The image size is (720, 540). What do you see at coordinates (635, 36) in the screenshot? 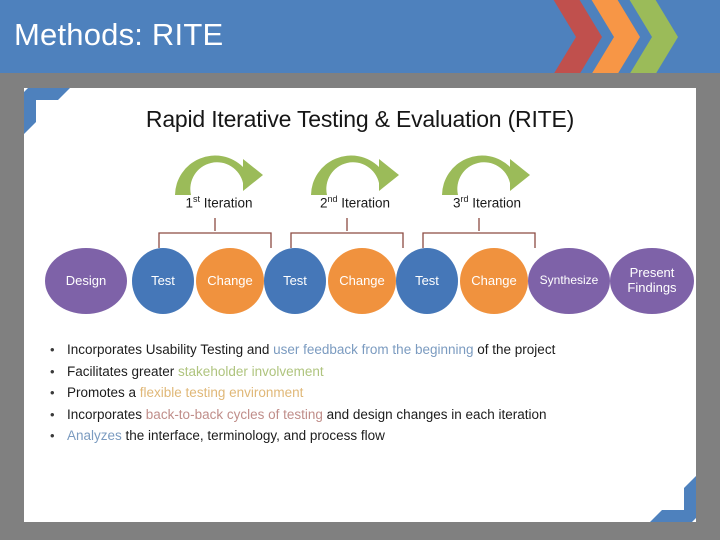
I see `chevron-decoration-group` at bounding box center [635, 36].